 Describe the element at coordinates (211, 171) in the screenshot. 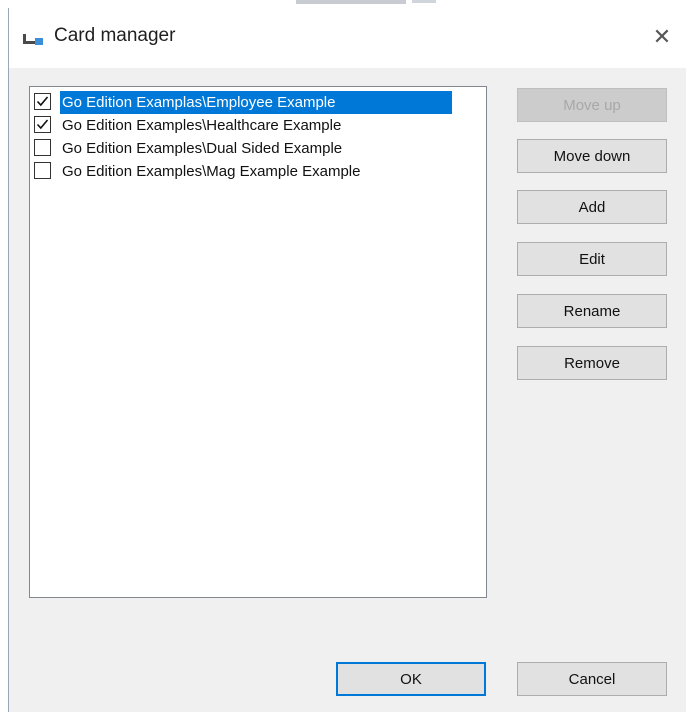

I see `list-item-label: Go Edition Examples\Mag Example Example` at that location.